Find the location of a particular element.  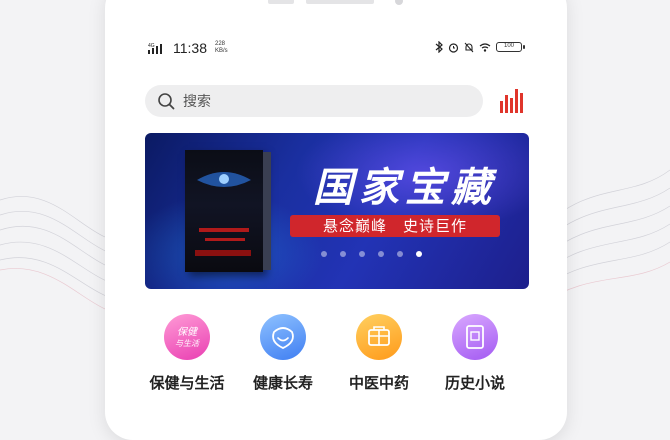

wifi-icon is located at coordinates (485, 47).